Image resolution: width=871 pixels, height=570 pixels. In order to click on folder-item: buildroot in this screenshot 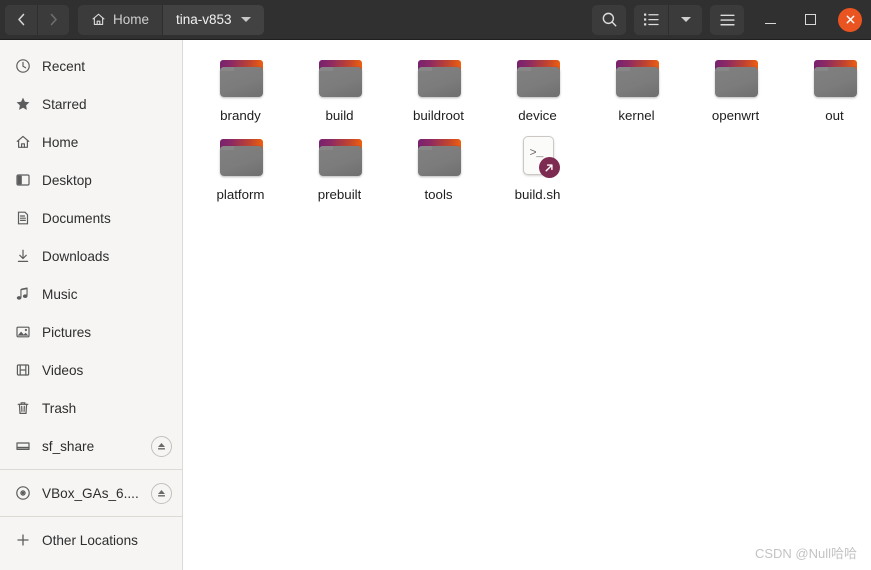, I will do `click(438, 85)`.